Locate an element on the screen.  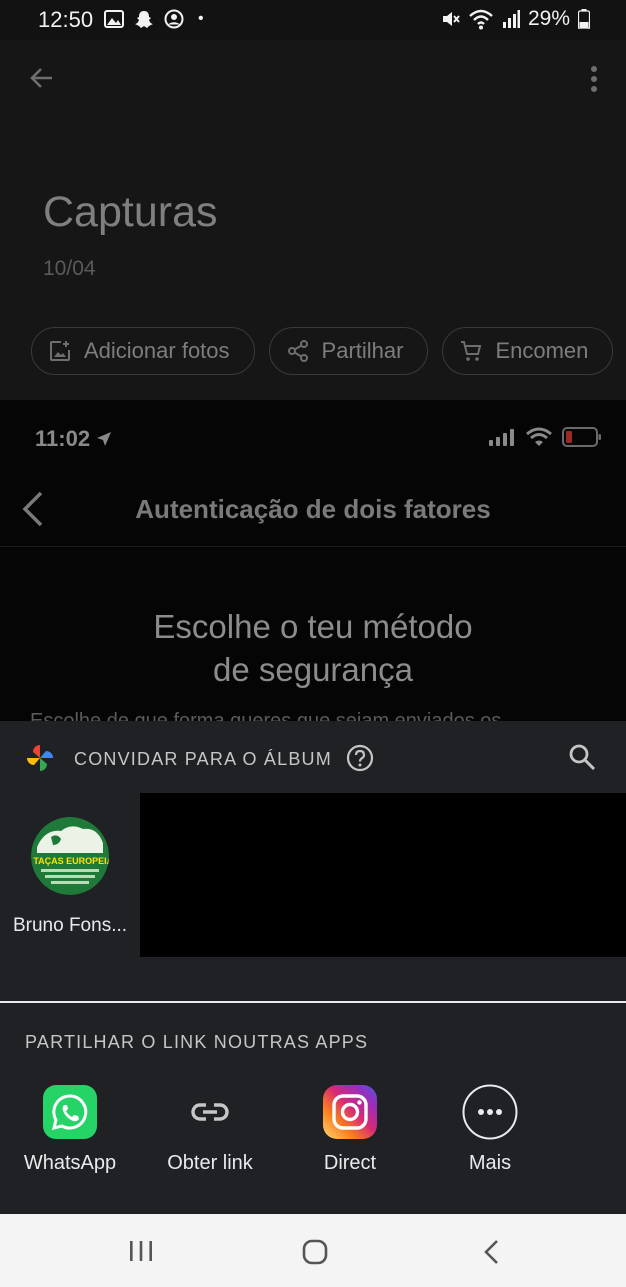
preview-heading: Escolhe o teu método de segurança is located at coordinates (313, 648).